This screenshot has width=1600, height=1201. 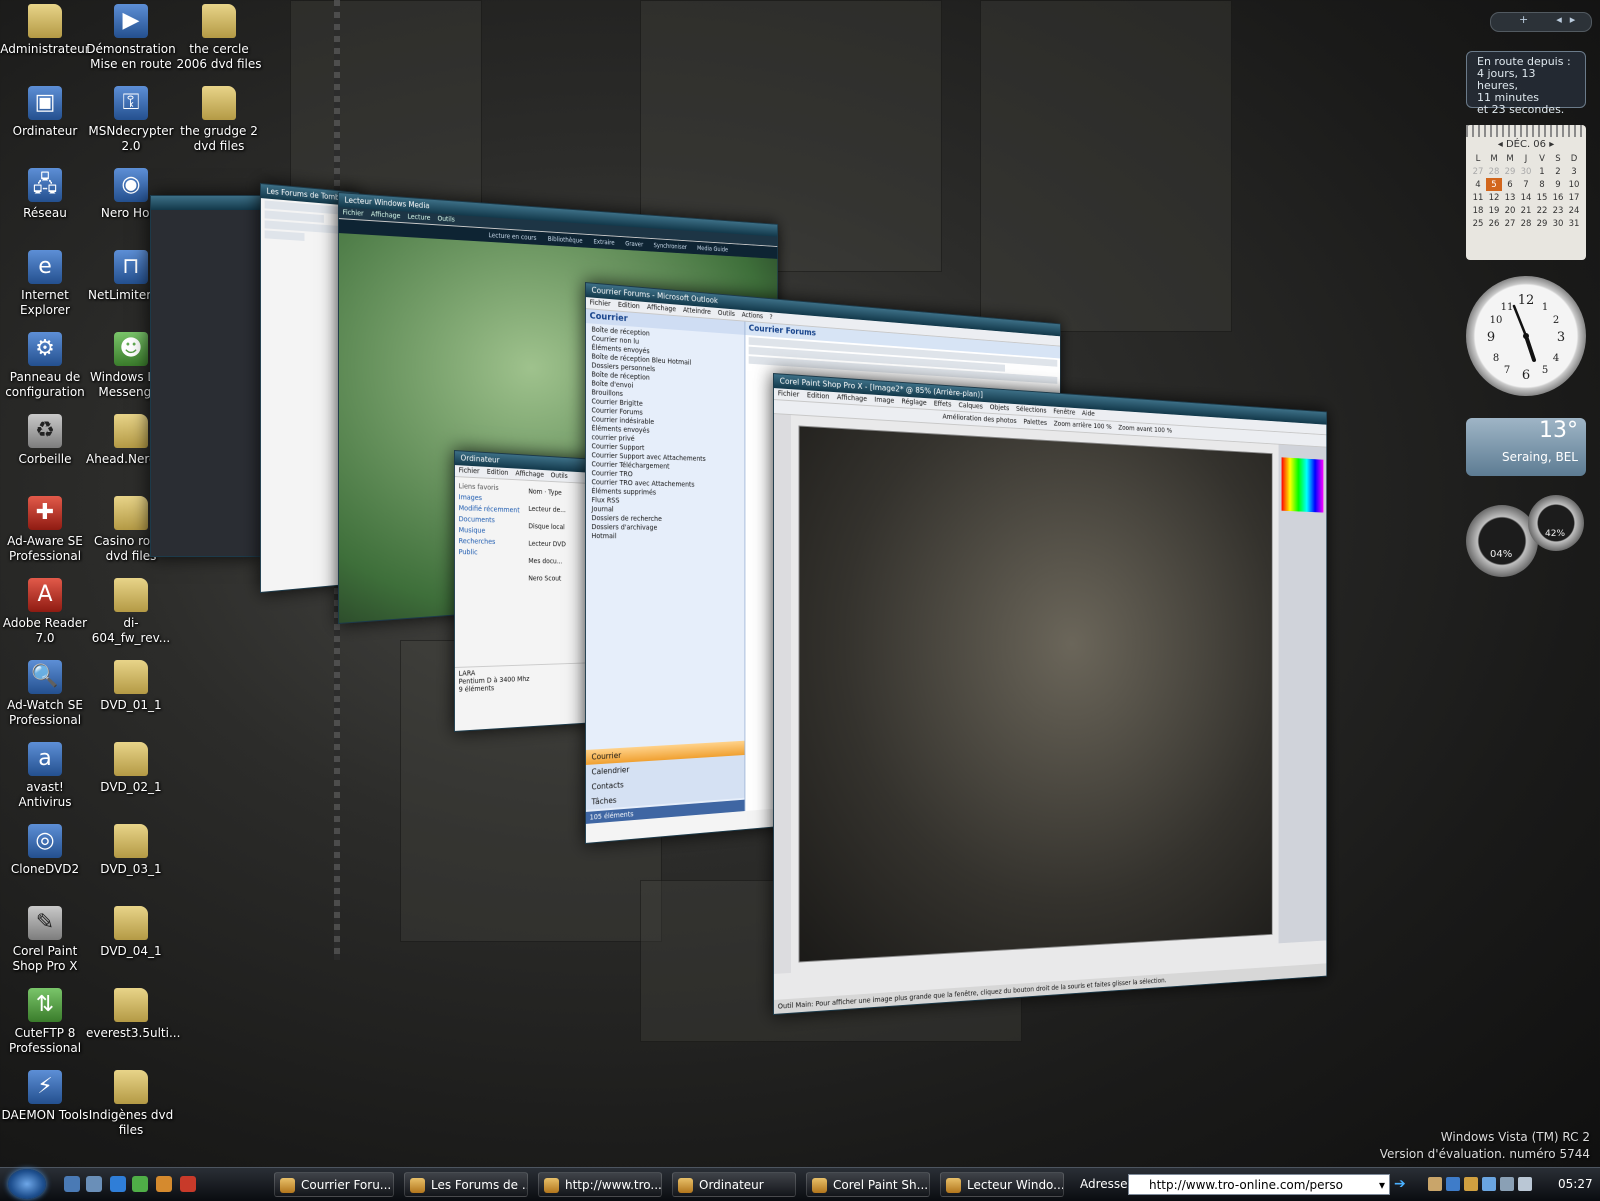 I want to click on desktop-icon-panneau: ⚙ Panneau de configuration, so click(x=45, y=366).